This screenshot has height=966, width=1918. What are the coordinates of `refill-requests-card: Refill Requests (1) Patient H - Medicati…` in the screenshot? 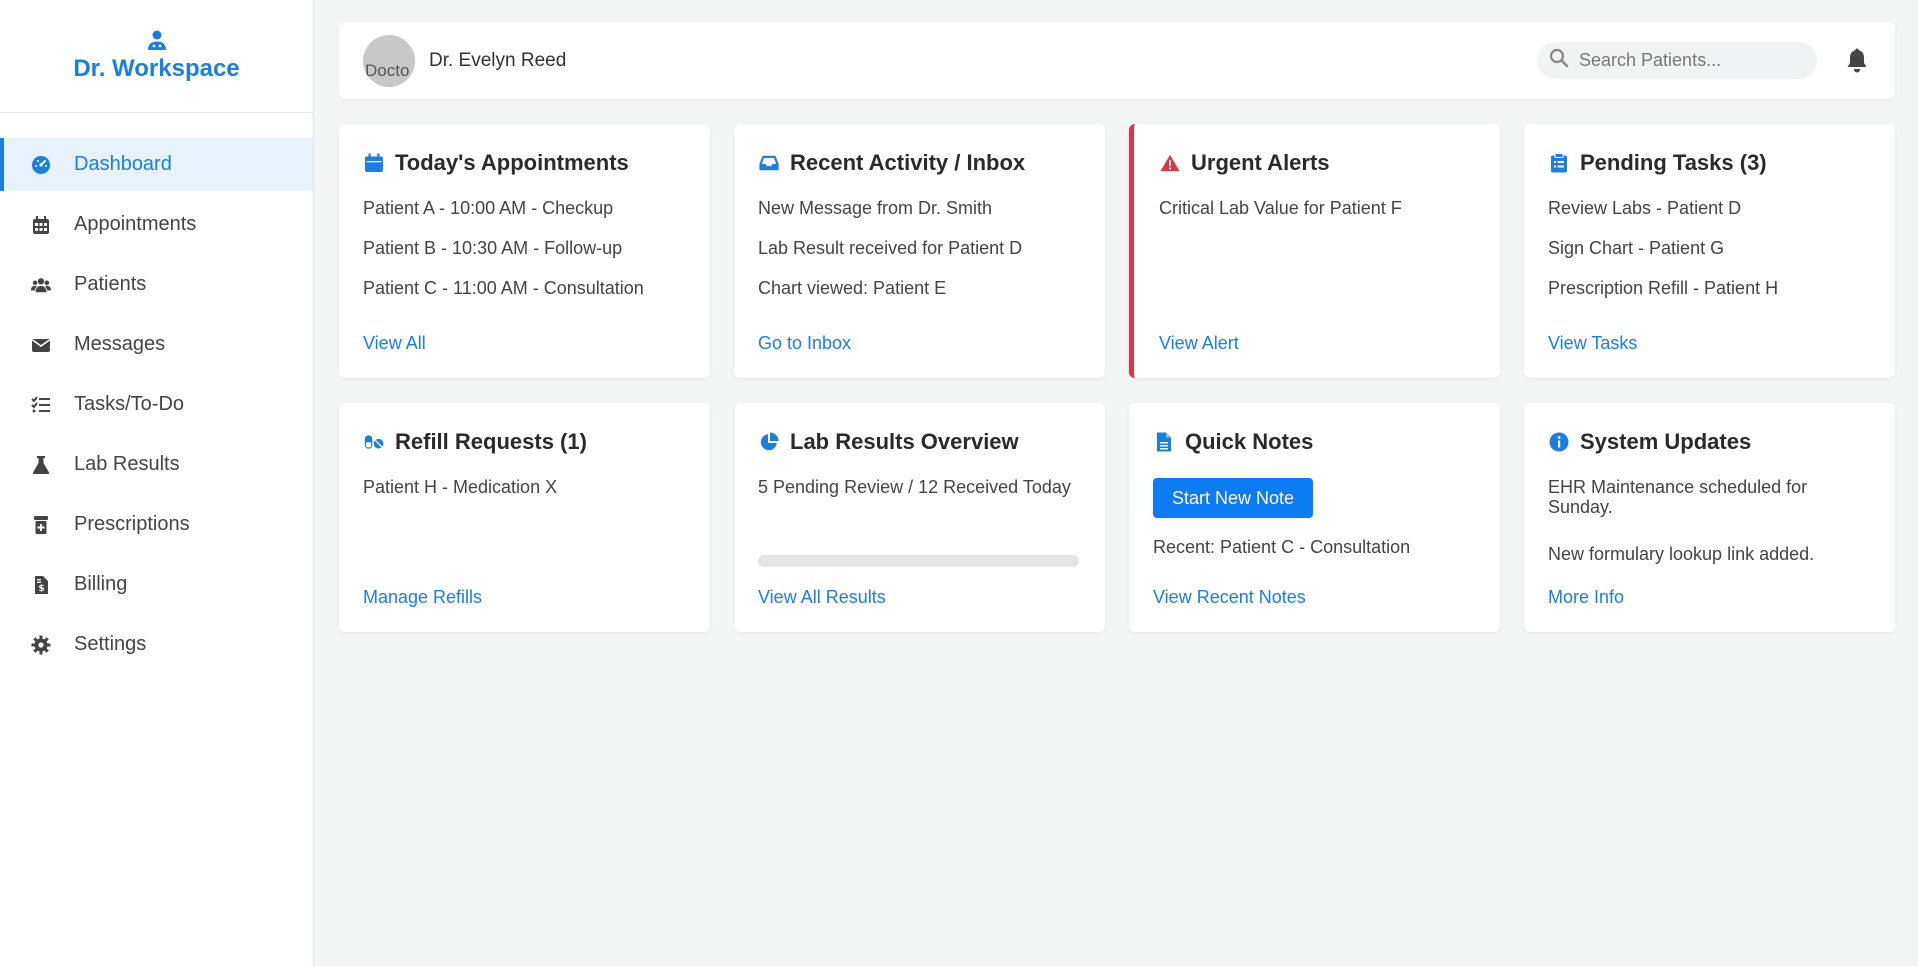 It's located at (524, 517).